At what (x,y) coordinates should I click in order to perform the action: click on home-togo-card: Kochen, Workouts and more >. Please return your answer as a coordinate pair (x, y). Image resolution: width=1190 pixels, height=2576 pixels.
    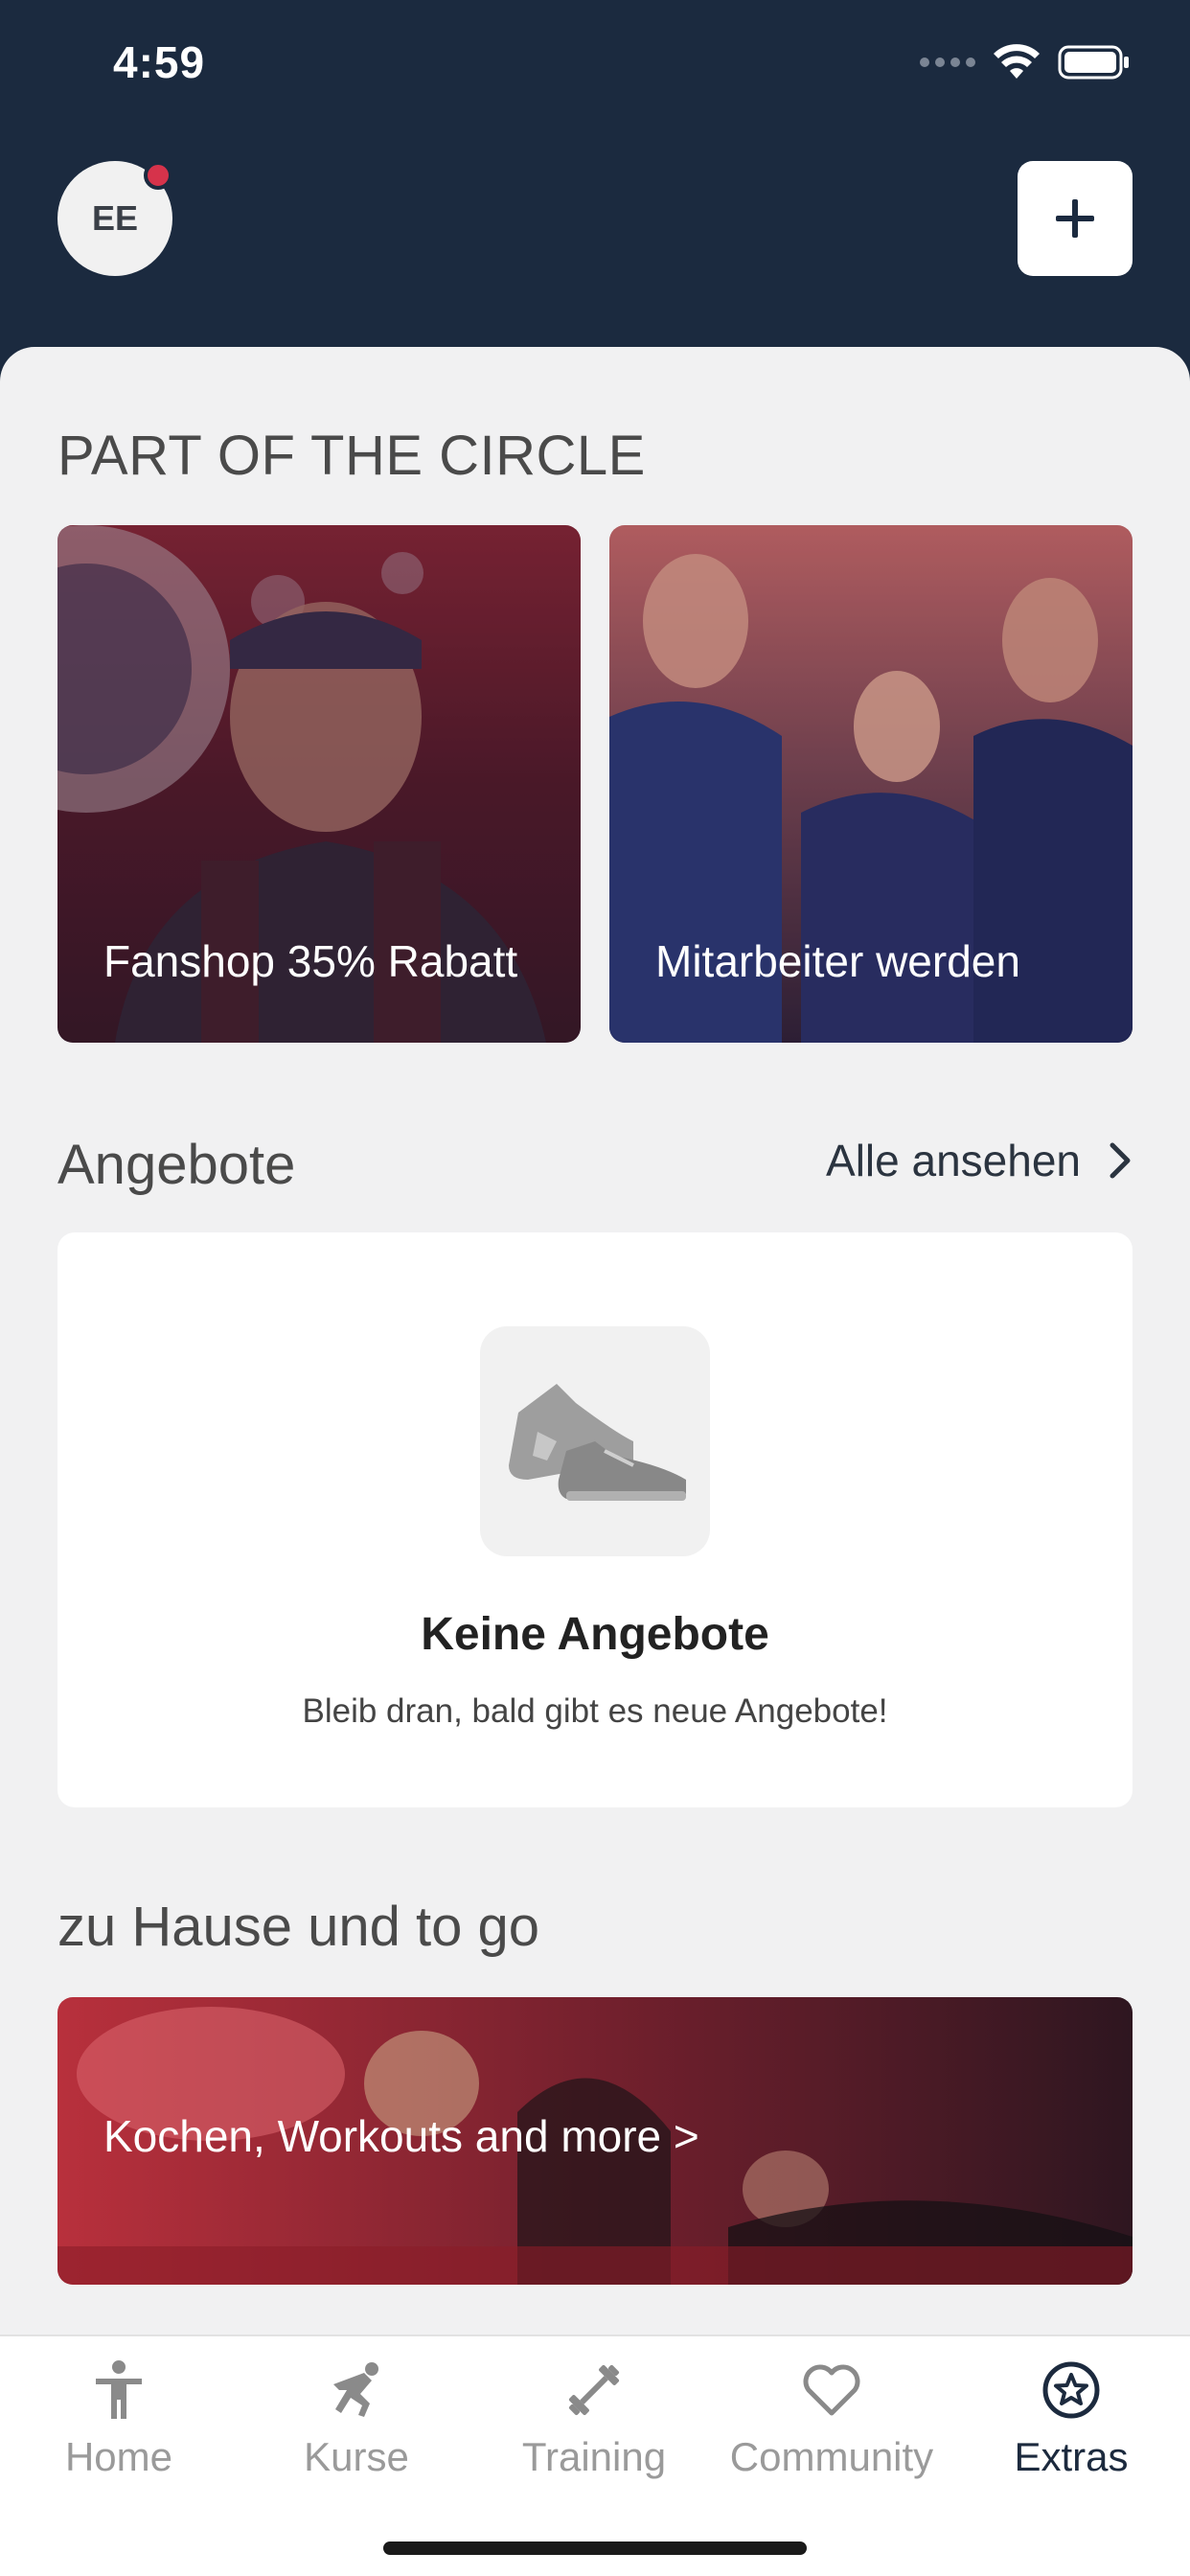
    Looking at the image, I should click on (595, 2141).